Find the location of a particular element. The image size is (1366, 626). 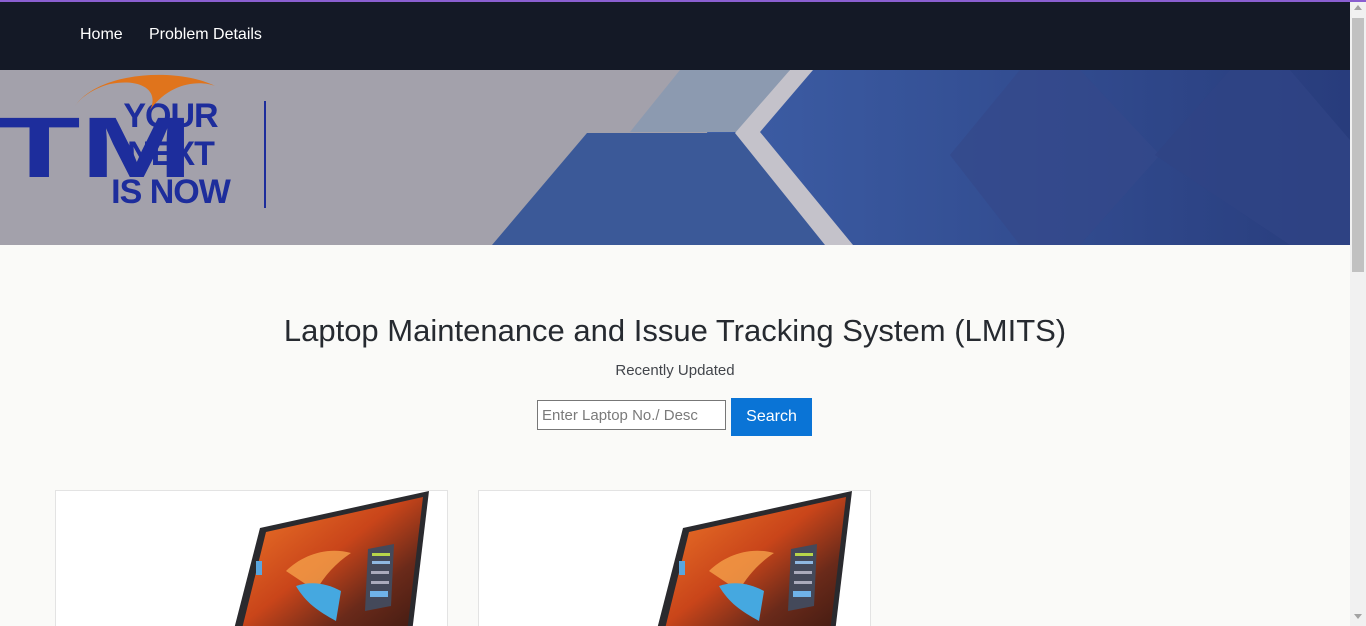

nav-problem-details-link: Problem Details is located at coordinates (205, 35).